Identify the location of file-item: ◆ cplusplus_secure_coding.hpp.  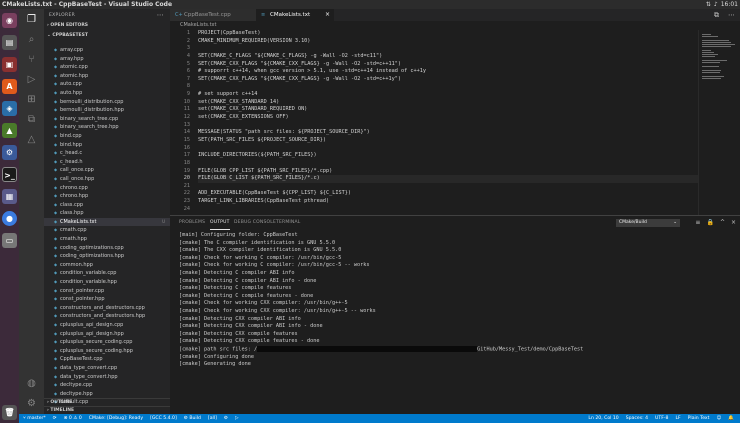
(107, 351).